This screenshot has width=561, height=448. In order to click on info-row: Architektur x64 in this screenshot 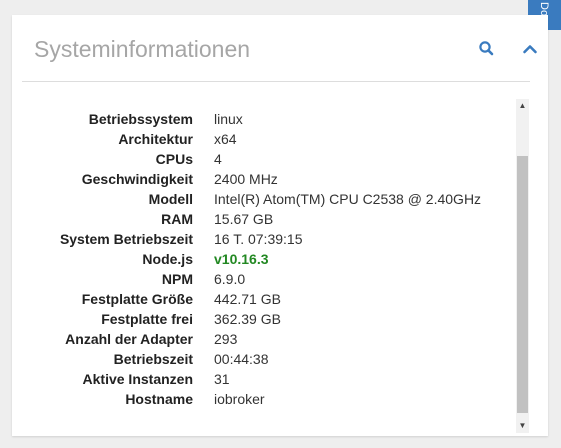, I will do `click(265, 139)`.